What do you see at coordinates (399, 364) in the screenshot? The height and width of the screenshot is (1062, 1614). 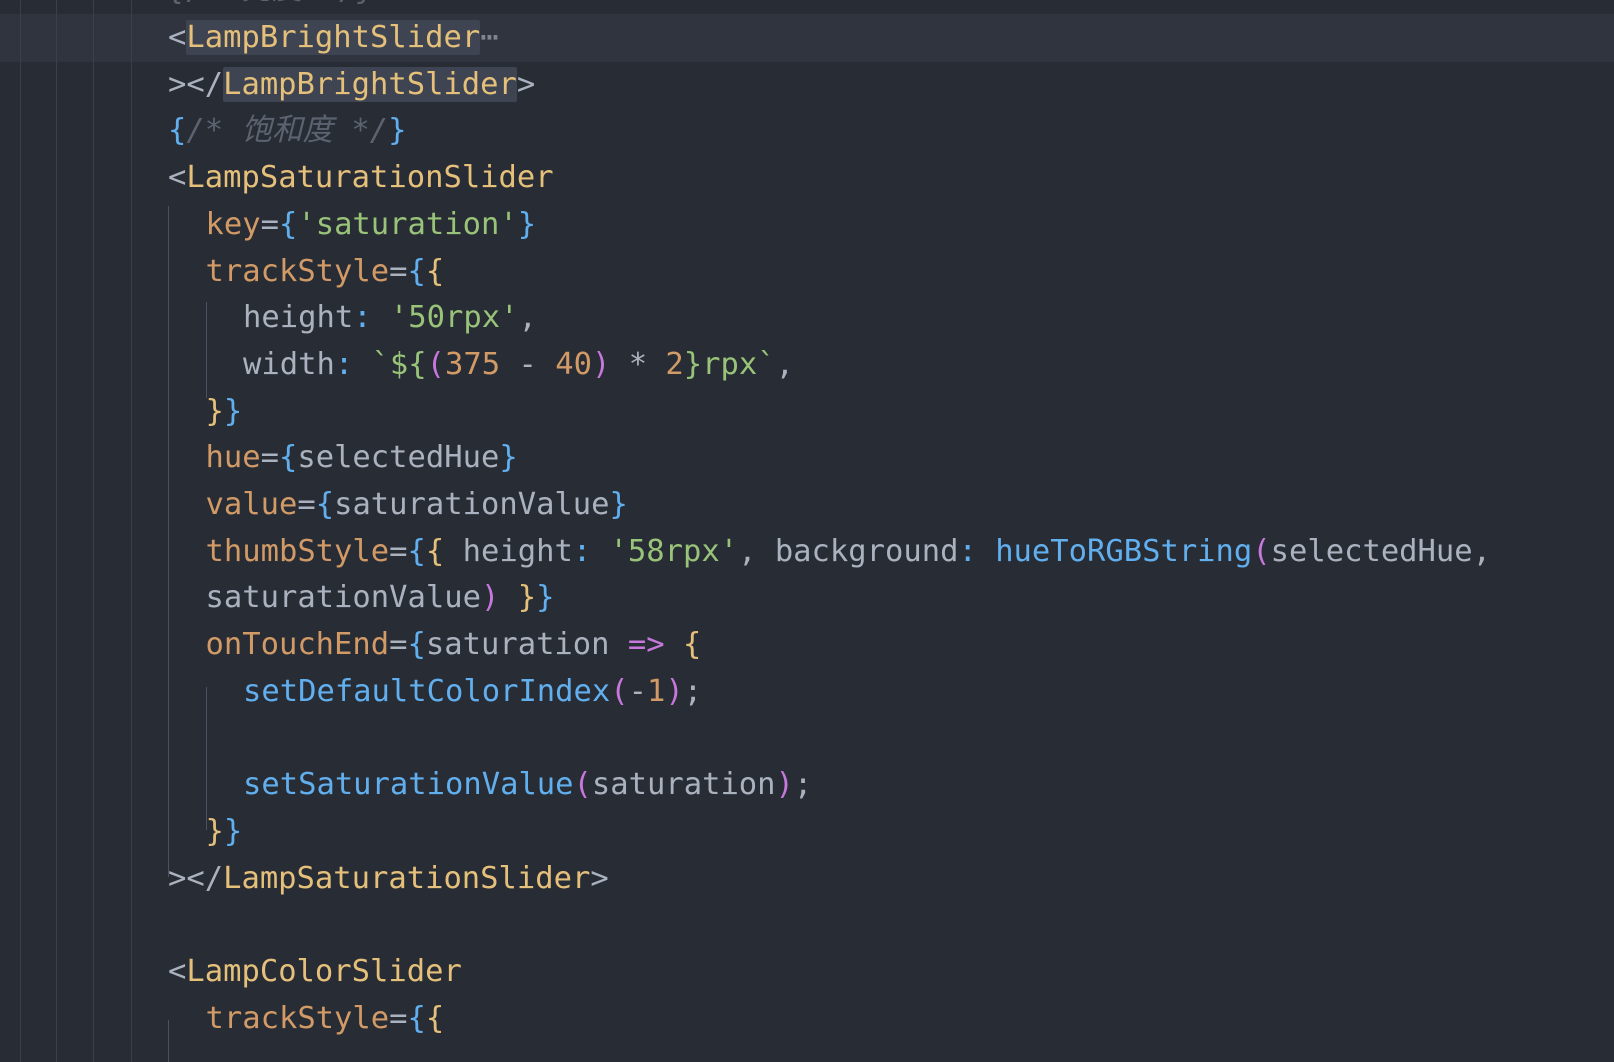 I see `code-token: `${` at bounding box center [399, 364].